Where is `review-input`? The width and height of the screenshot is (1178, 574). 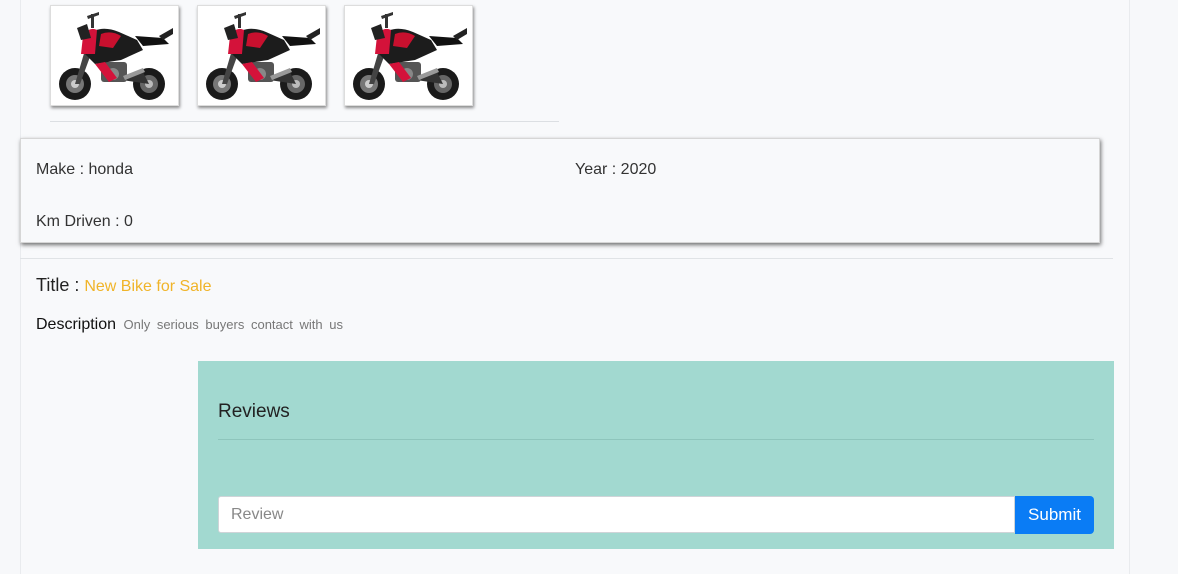 review-input is located at coordinates (616, 514).